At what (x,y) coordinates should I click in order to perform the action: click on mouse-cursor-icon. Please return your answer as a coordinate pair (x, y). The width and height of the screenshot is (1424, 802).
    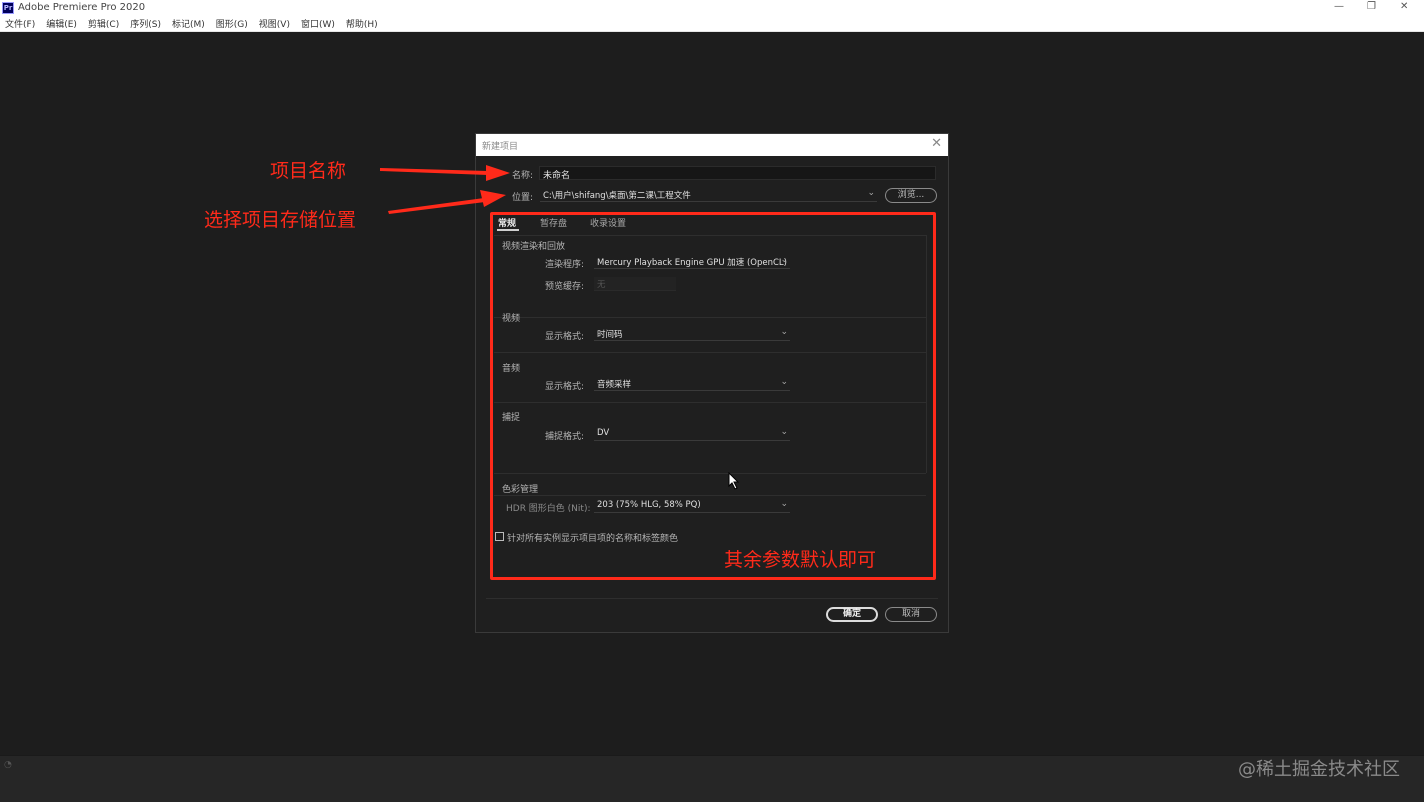
    Looking at the image, I should click on (734, 481).